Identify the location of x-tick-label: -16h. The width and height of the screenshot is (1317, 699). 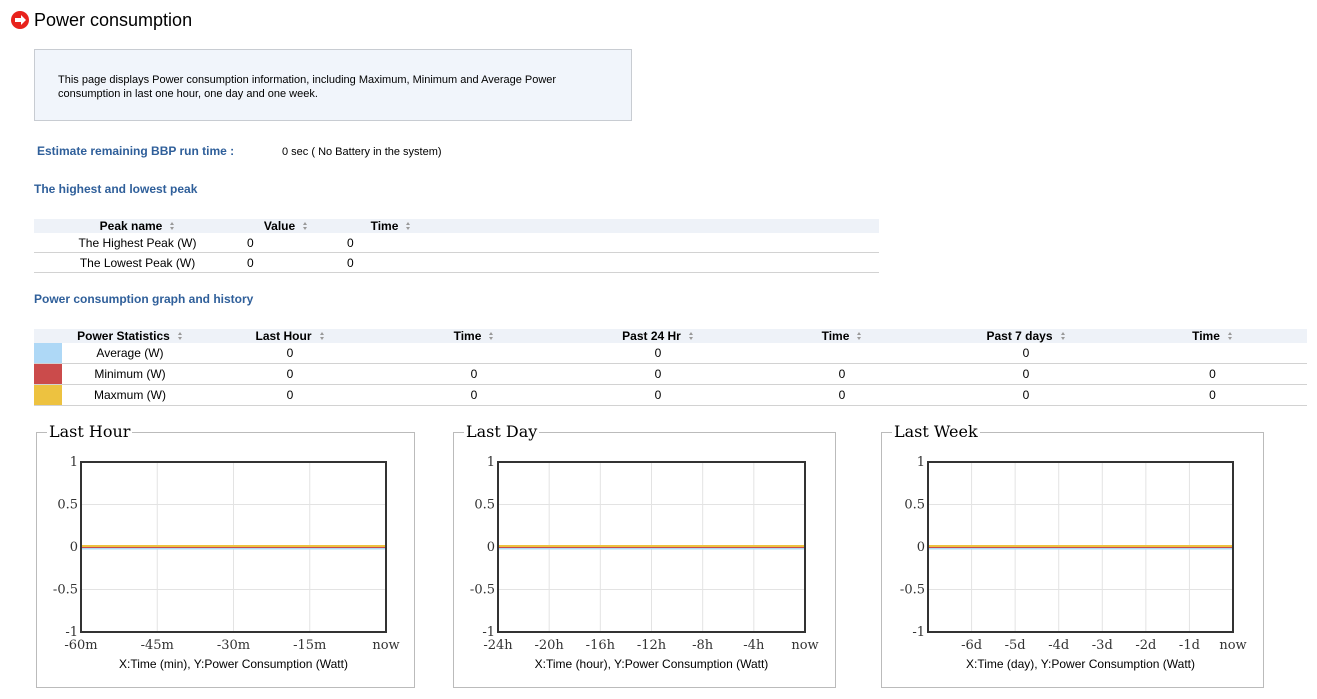
(601, 645).